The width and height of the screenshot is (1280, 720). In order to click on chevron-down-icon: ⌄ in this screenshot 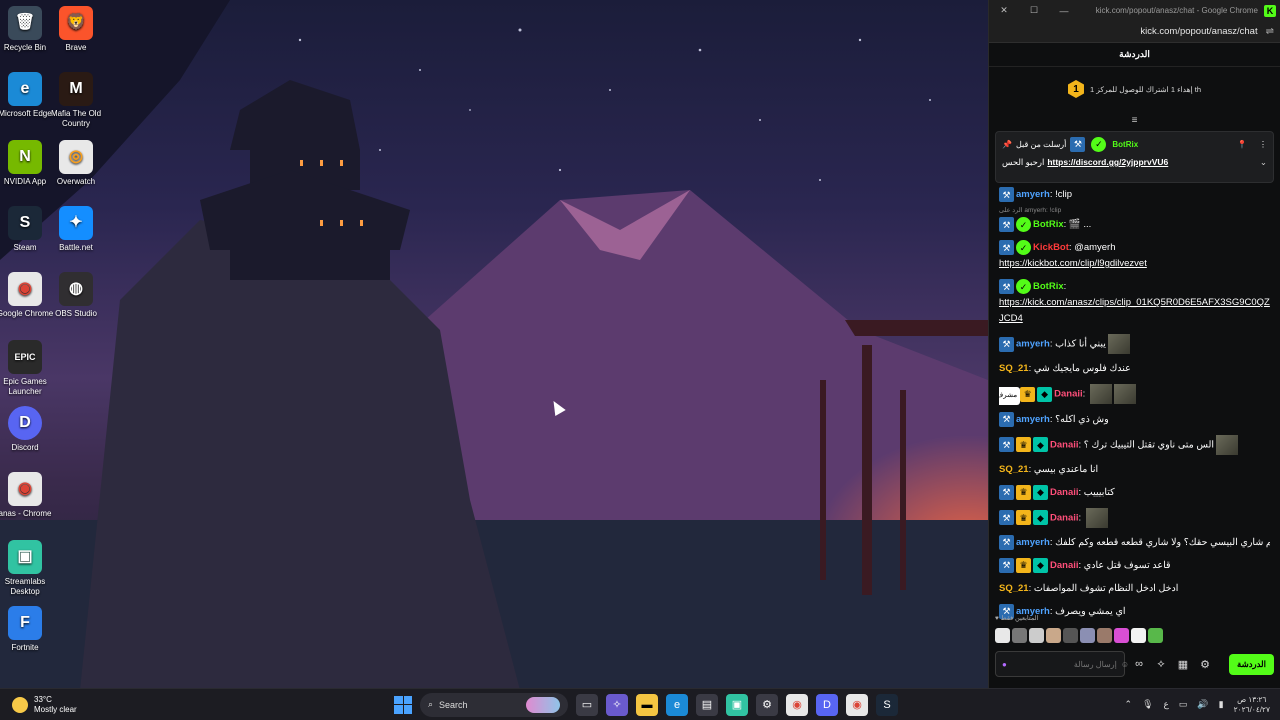, I will do `click(1263, 162)`.